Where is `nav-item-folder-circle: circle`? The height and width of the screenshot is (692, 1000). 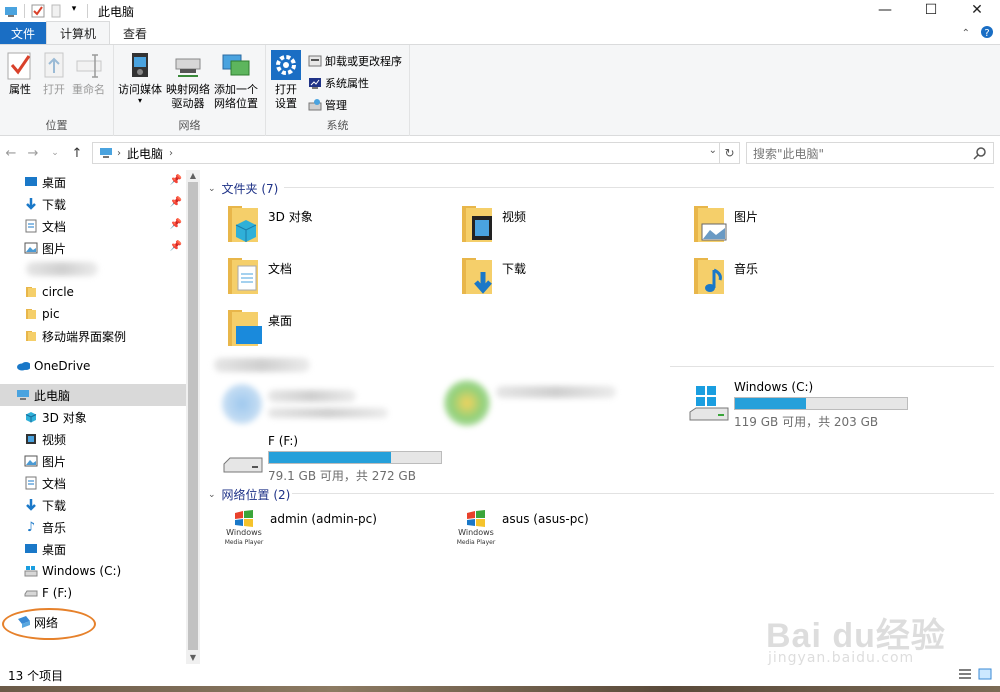 nav-item-folder-circle: circle is located at coordinates (93, 292).